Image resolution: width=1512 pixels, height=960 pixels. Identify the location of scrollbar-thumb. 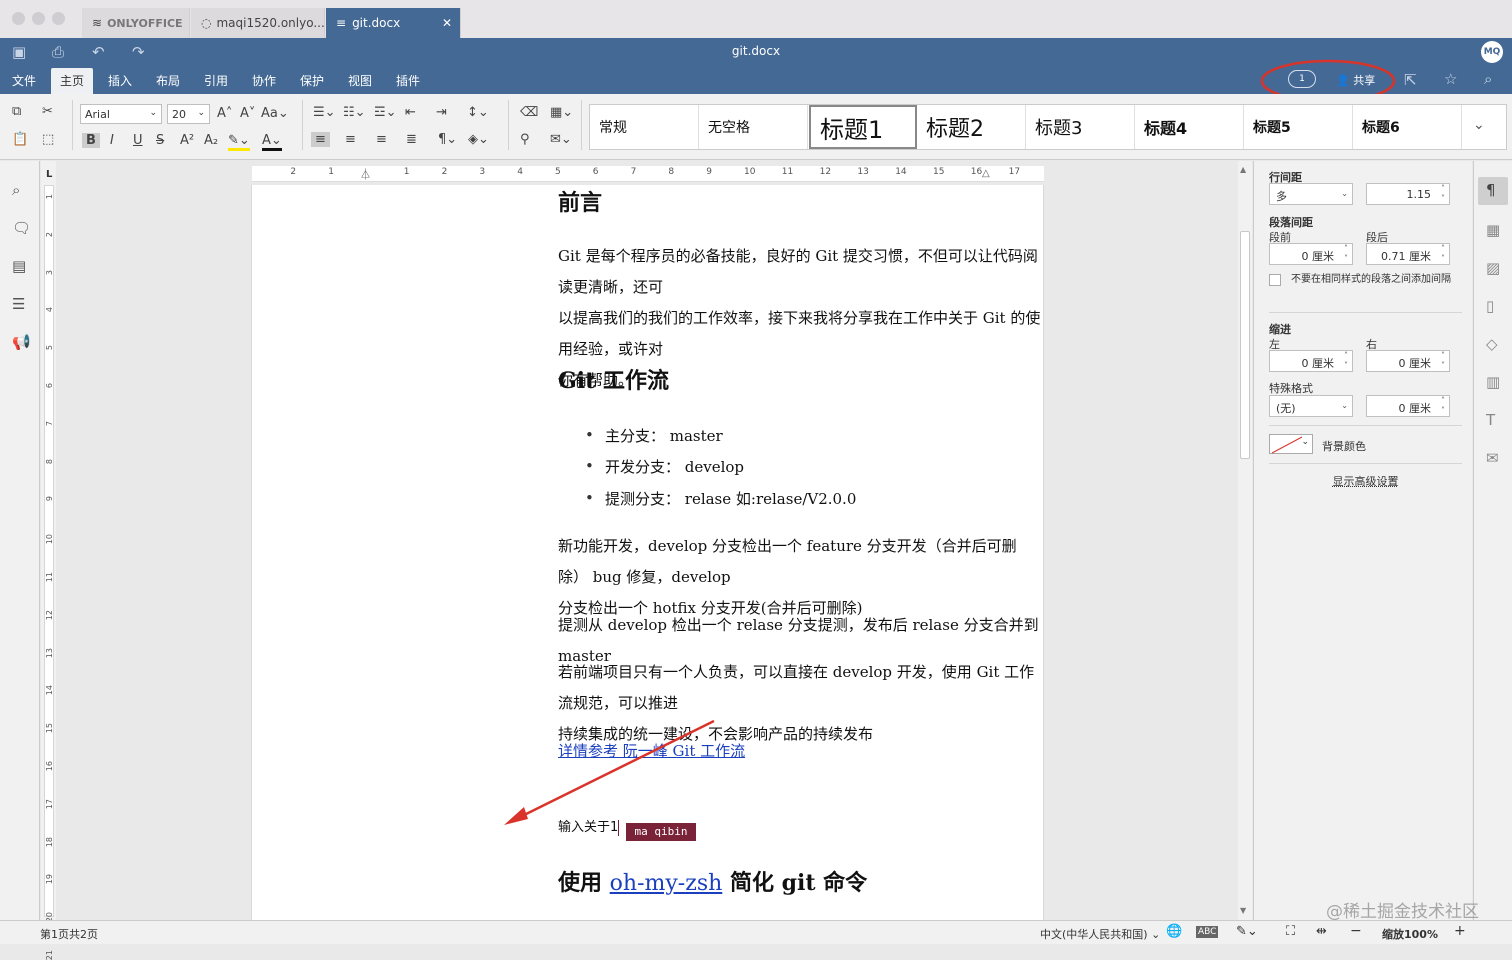
(1245, 345).